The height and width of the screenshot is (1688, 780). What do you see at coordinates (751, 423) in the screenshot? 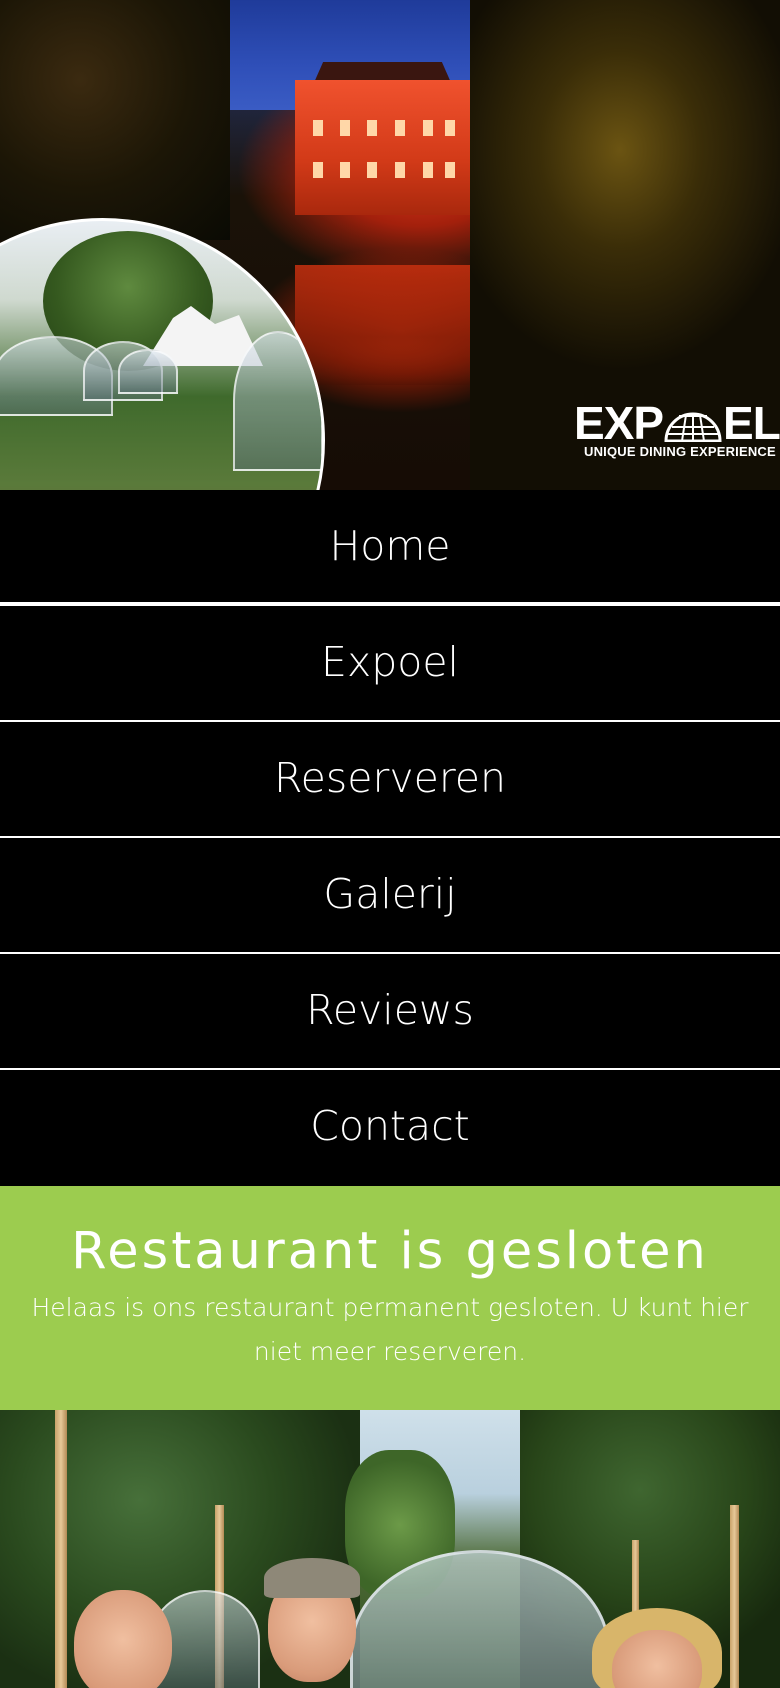
I see `logo-text-right: EL` at bounding box center [751, 423].